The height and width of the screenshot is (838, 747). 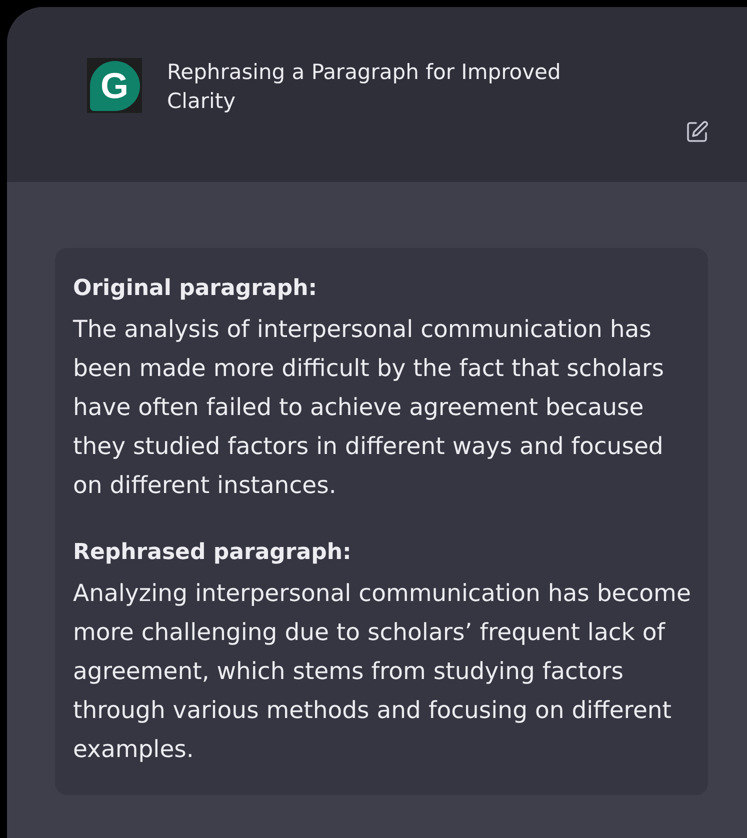 I want to click on section-heading: Rephrased paragraph:, so click(x=212, y=553).